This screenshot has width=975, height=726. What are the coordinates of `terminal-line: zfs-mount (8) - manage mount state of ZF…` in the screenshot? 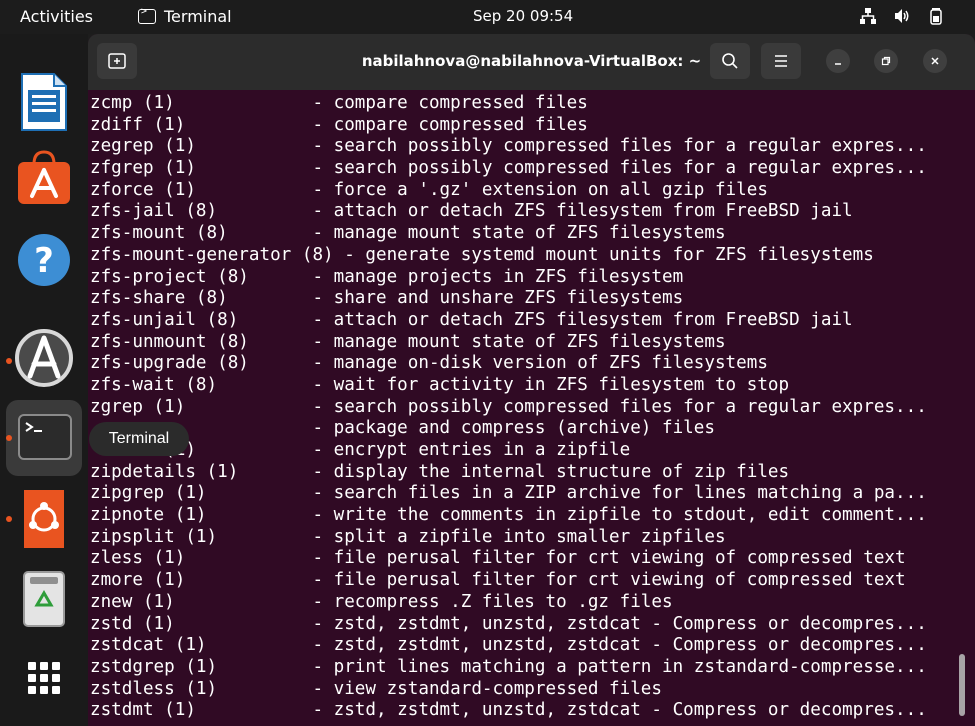 It's located at (408, 233).